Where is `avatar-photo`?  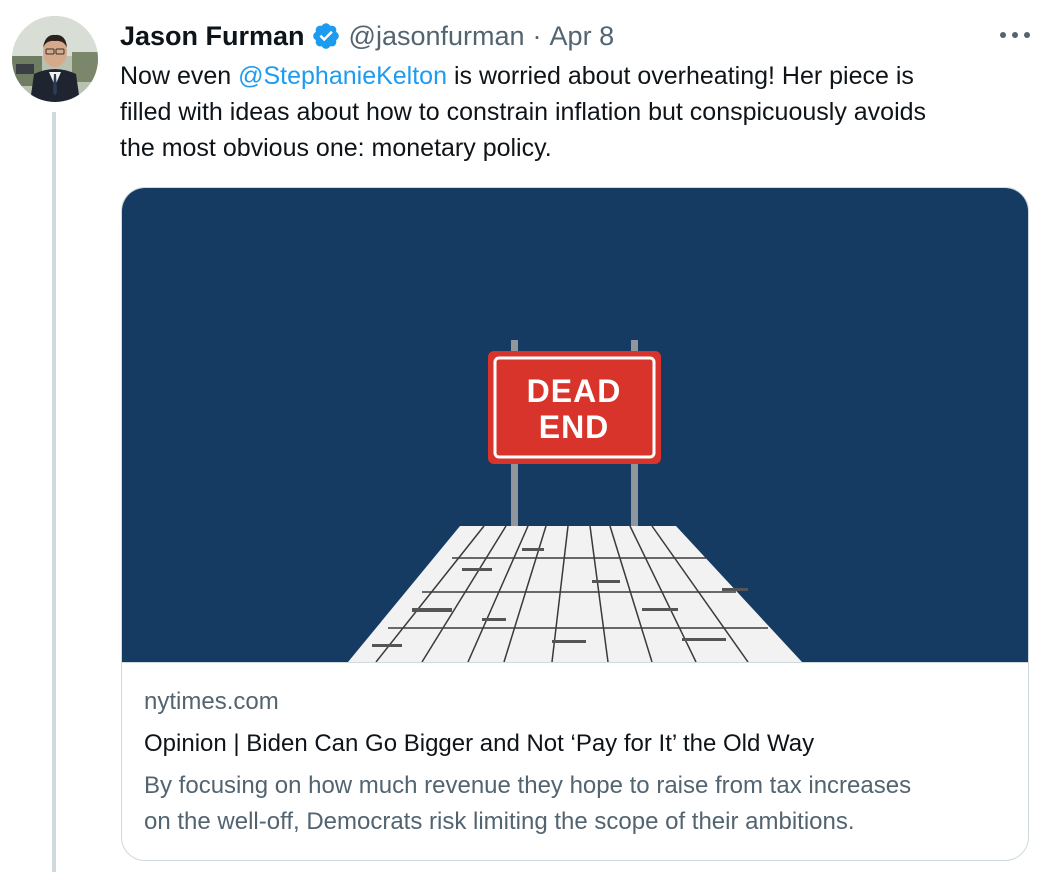 avatar-photo is located at coordinates (55, 59).